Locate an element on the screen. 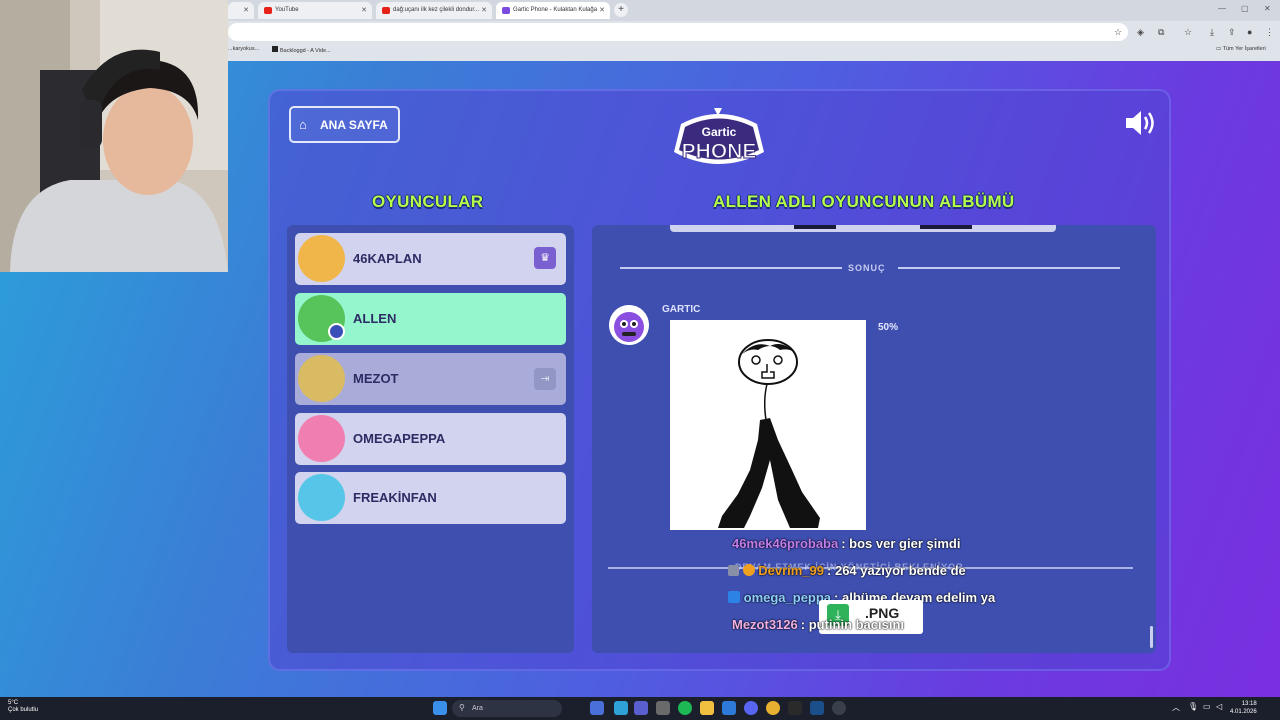  backloggd-icon is located at coordinates (275, 49).